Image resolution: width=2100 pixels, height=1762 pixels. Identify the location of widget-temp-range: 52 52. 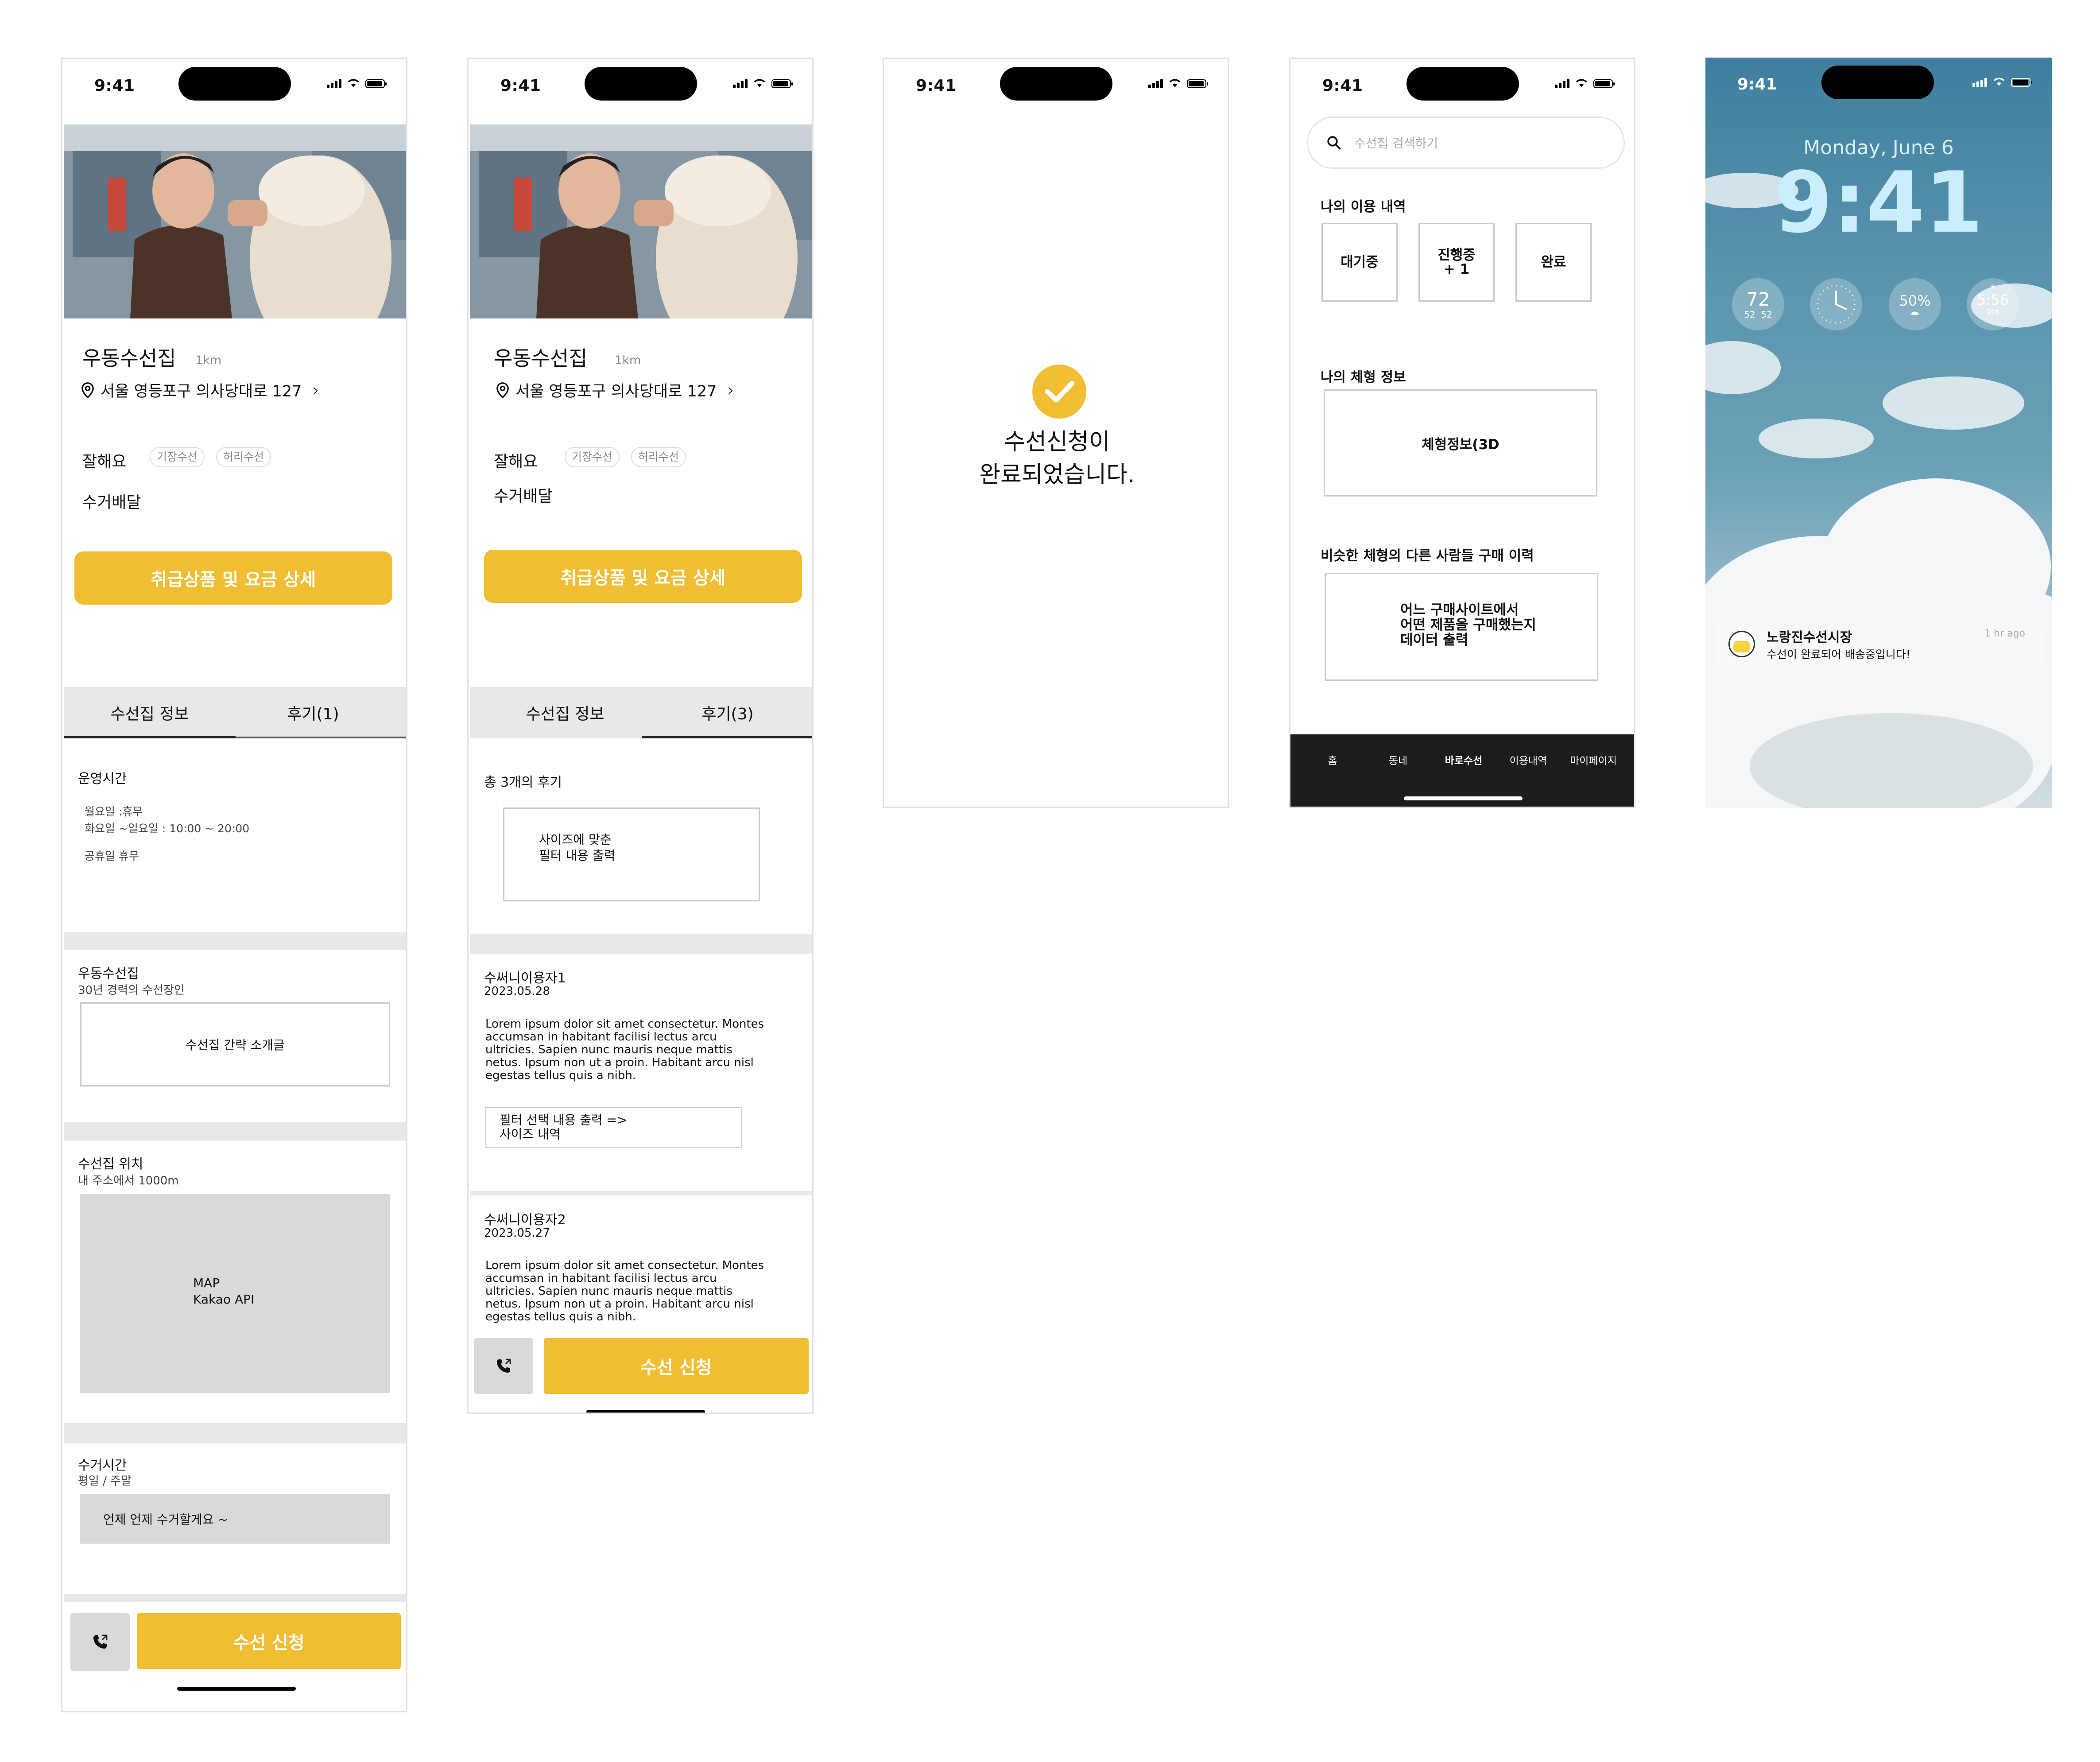
(1758, 314).